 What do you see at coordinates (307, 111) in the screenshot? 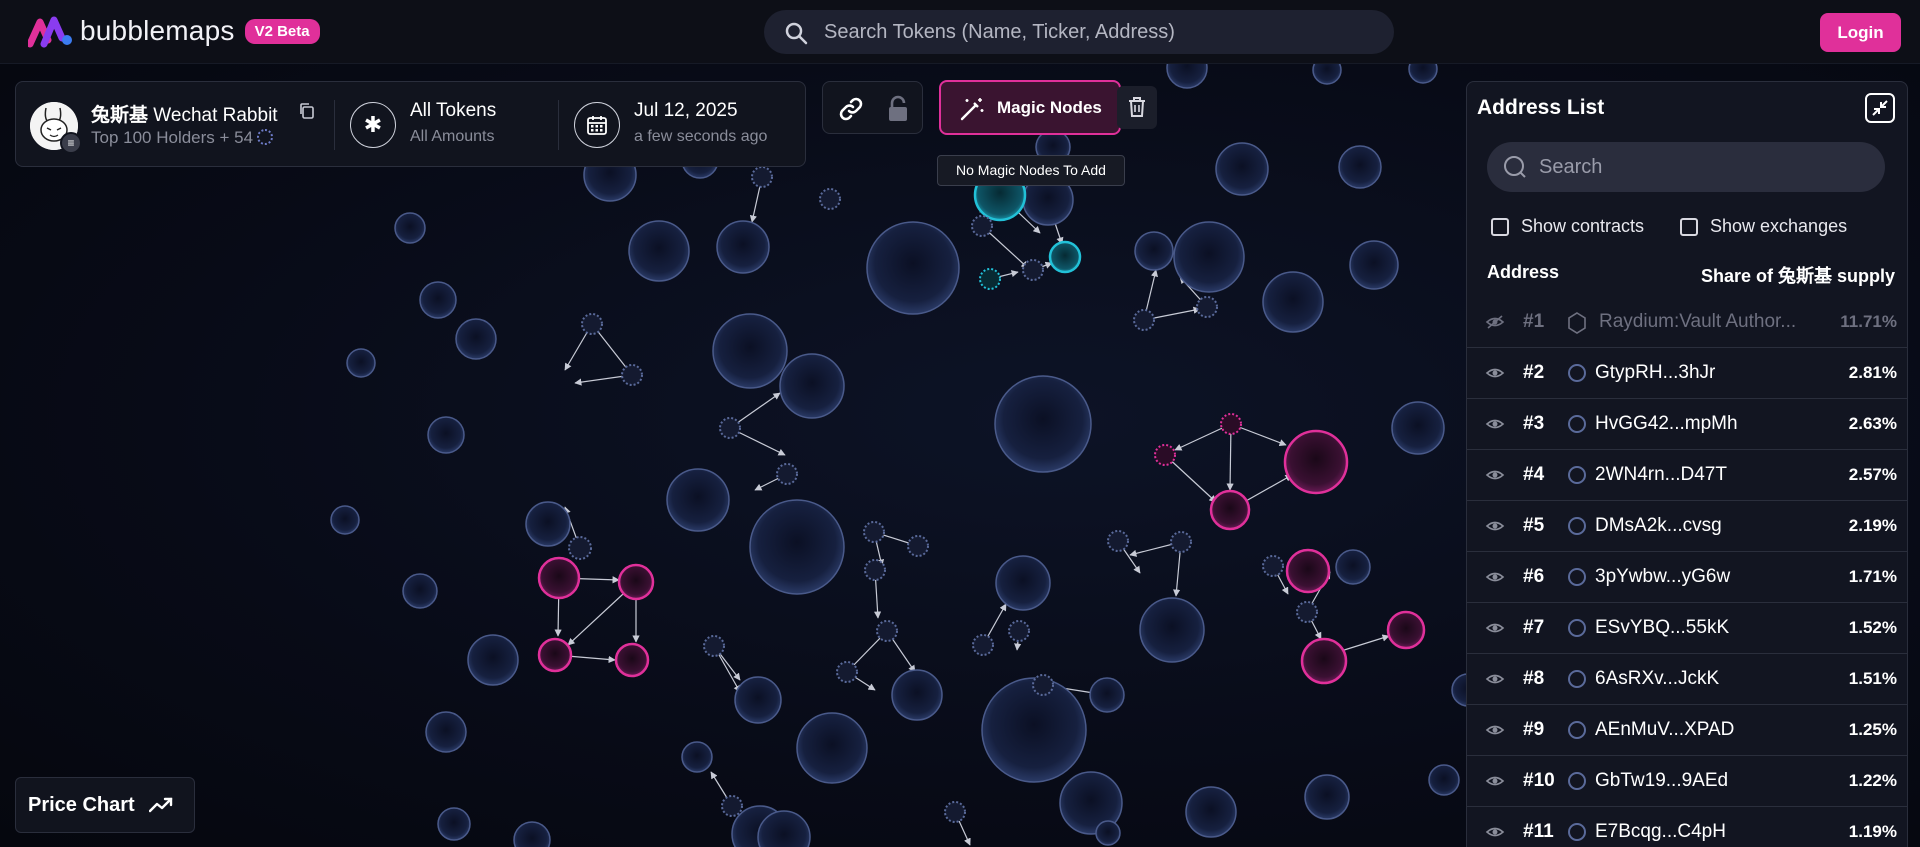
I see `copy-icon` at bounding box center [307, 111].